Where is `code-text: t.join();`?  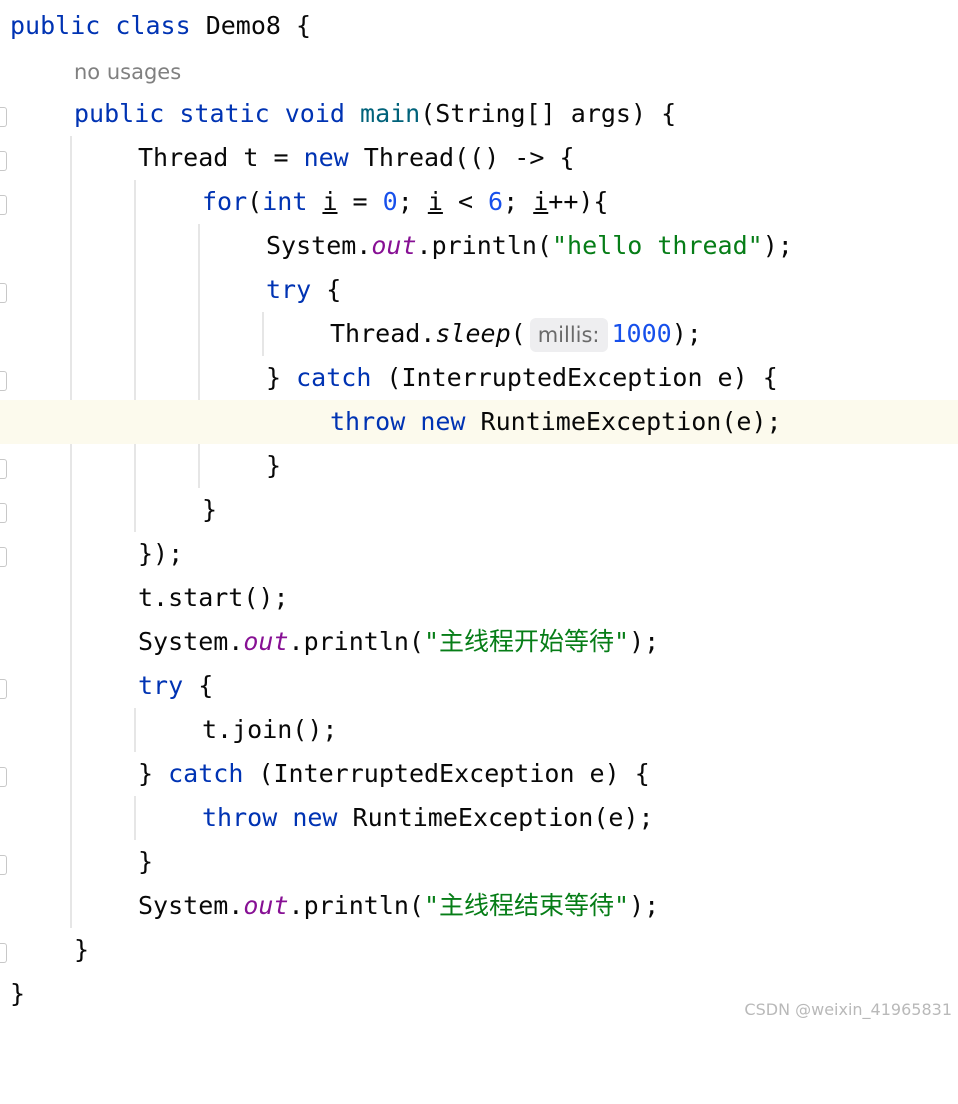 code-text: t.join(); is located at coordinates (270, 729).